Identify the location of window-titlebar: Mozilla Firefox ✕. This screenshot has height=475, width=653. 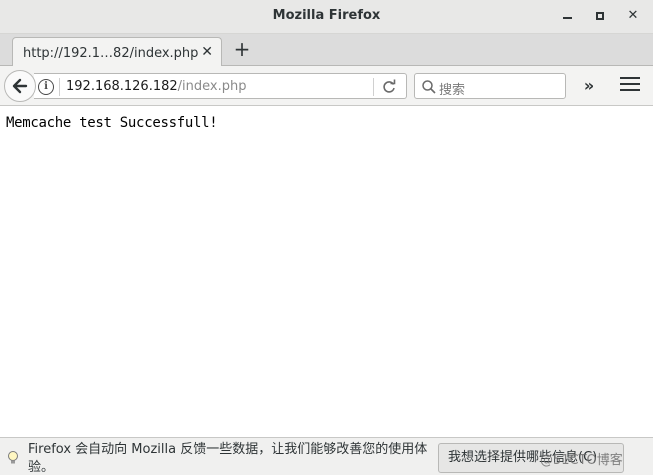
(326, 17).